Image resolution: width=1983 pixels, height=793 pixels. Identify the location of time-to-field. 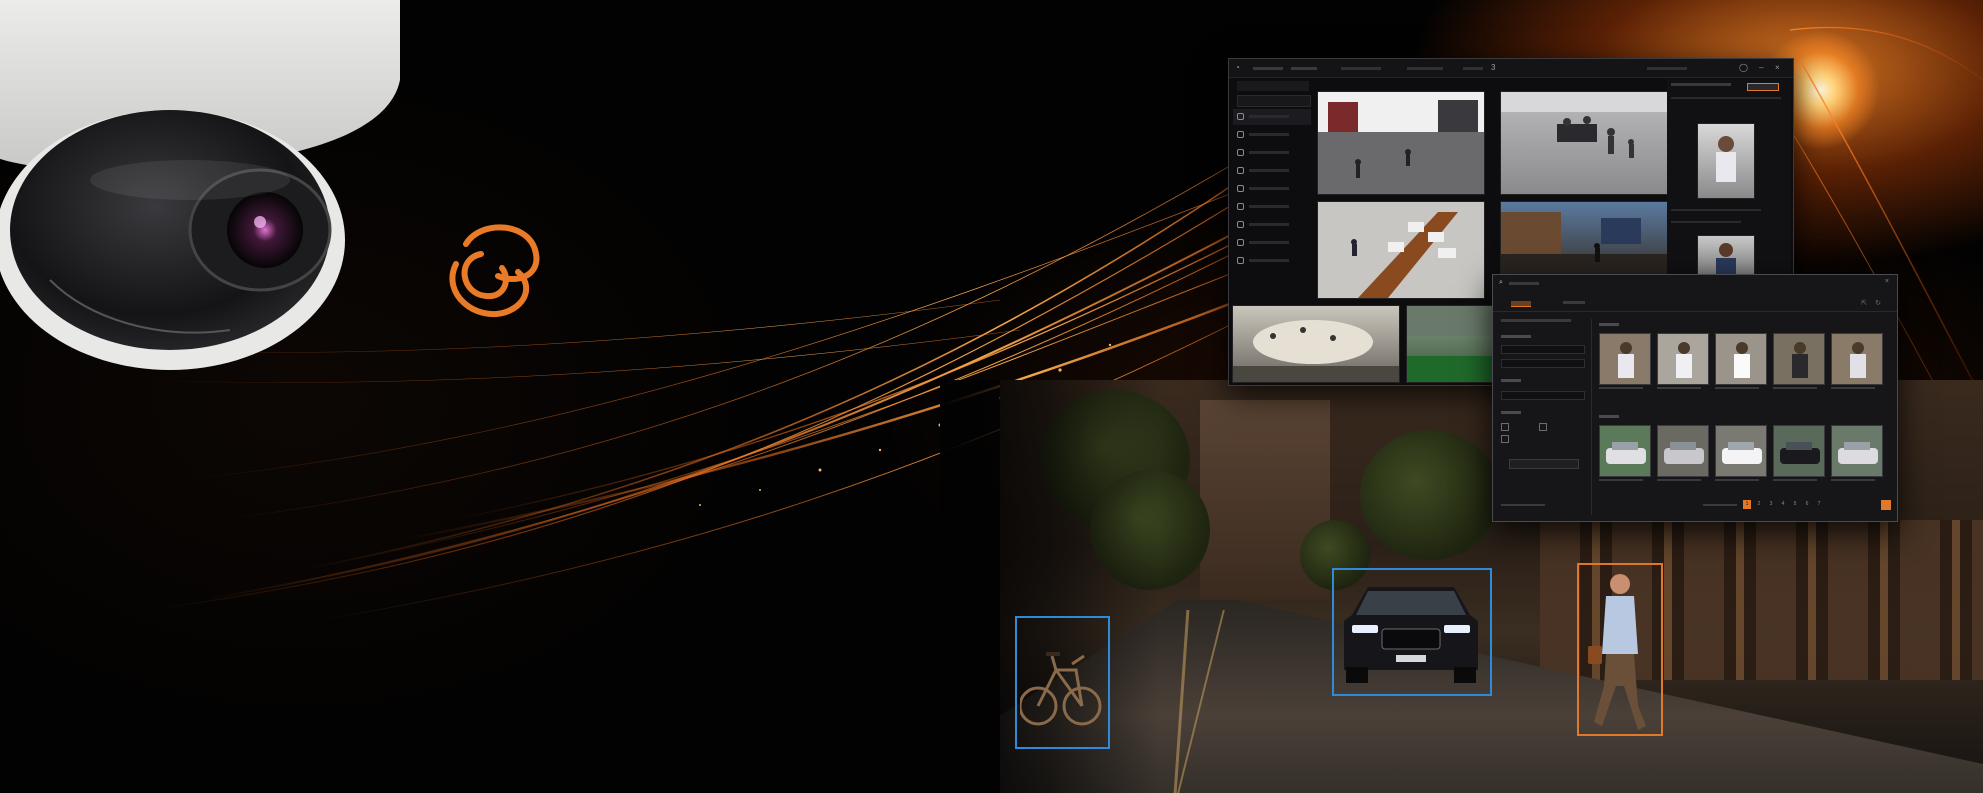
(1543, 363).